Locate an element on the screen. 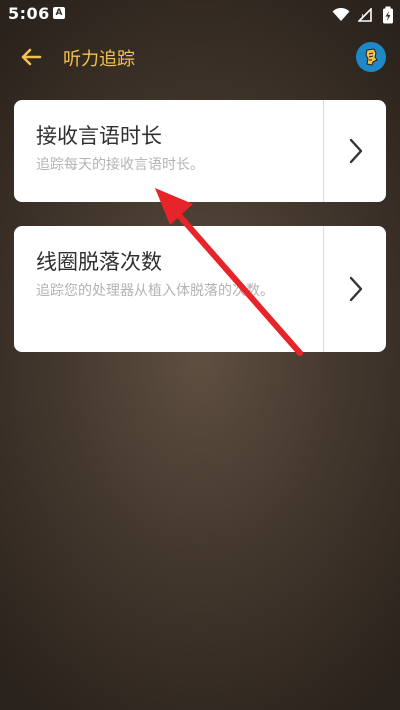  account-button is located at coordinates (371, 57).